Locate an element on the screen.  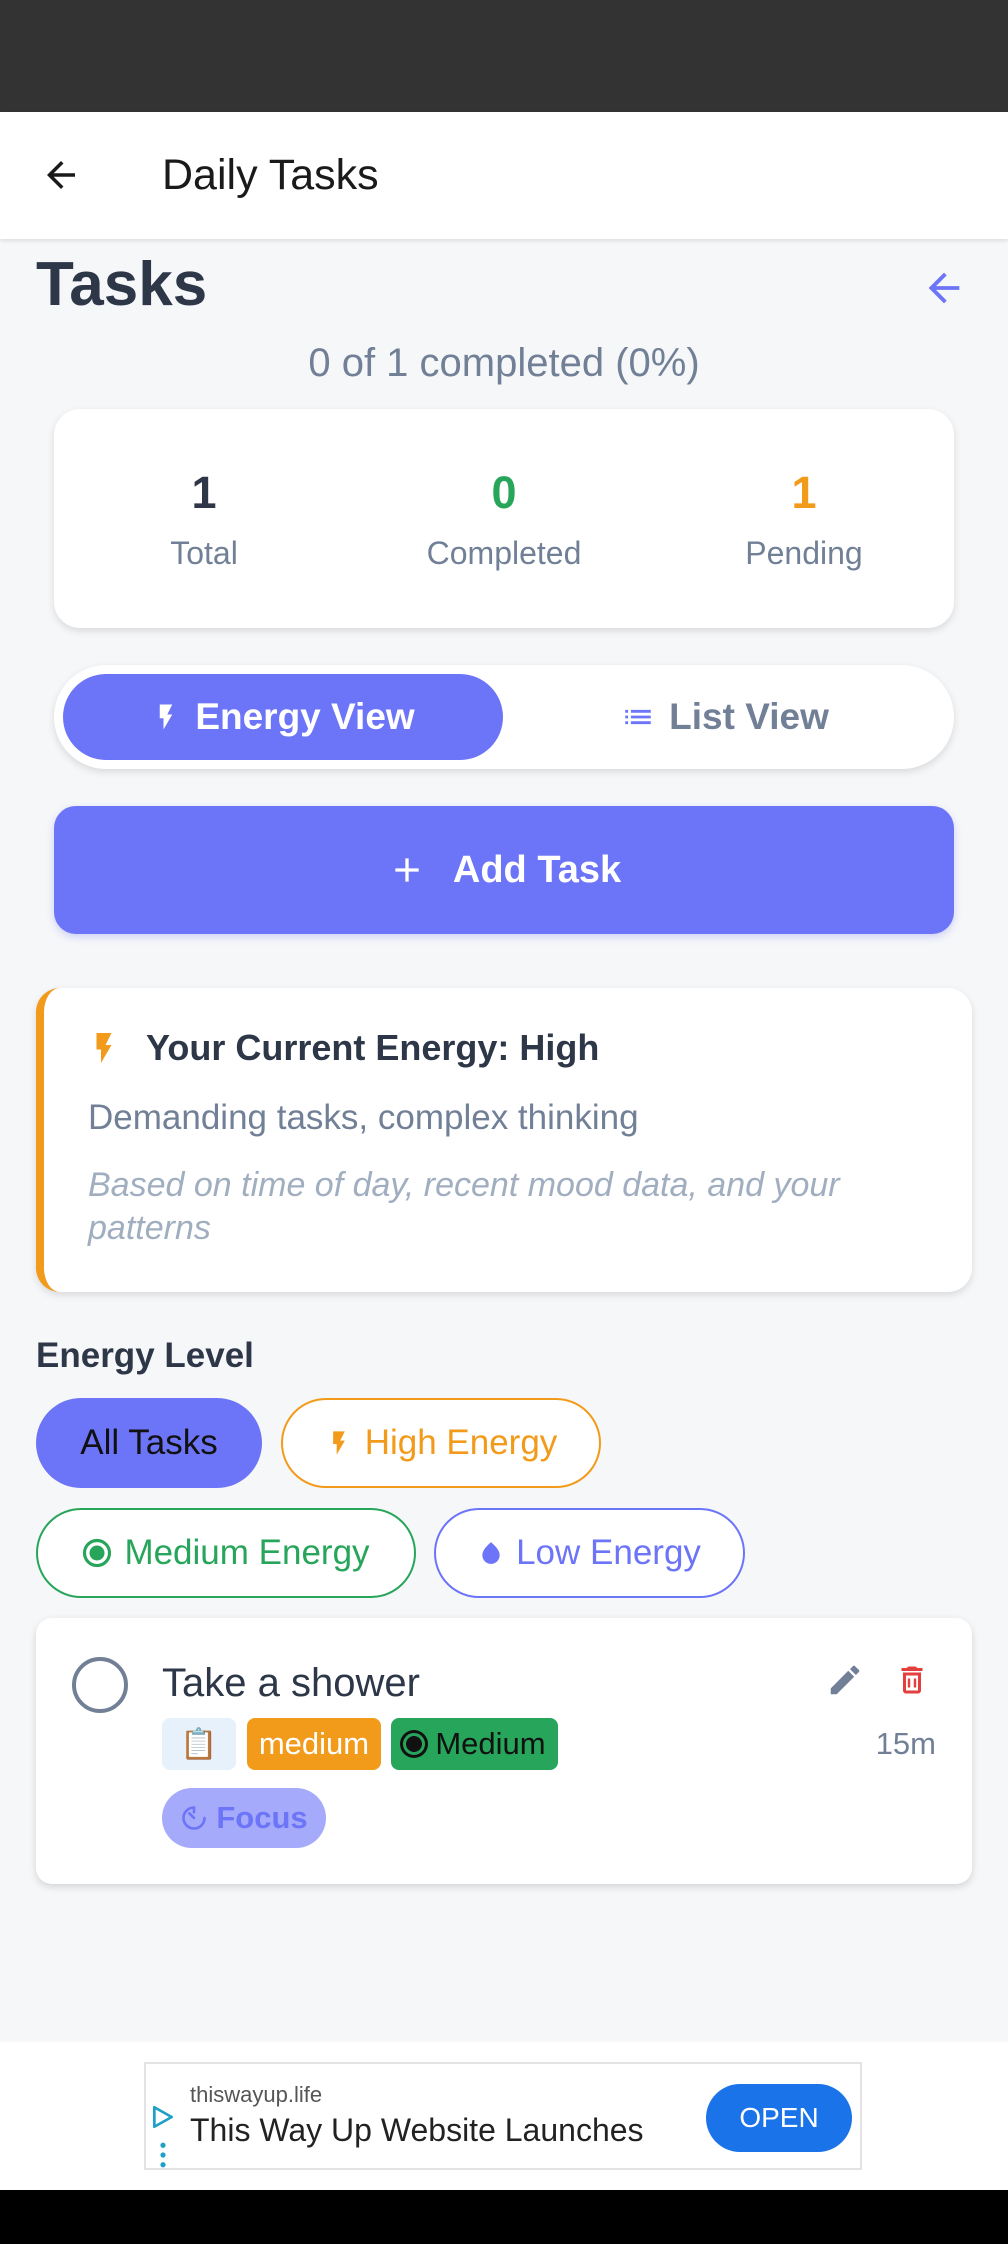
filter-chip-all-tasks: All Tasks is located at coordinates (149, 1443).